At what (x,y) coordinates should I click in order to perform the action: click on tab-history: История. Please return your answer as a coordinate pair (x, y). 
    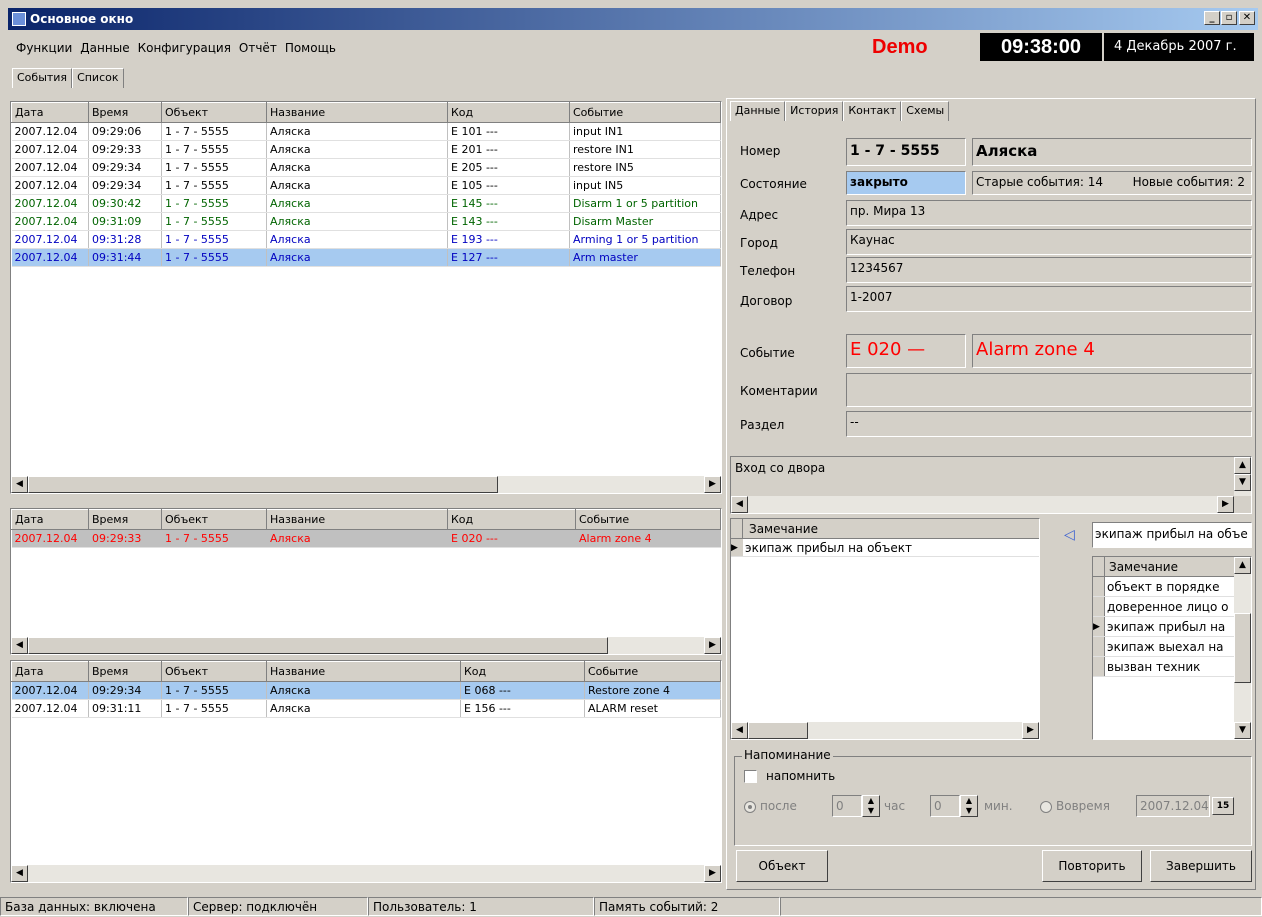
    Looking at the image, I should click on (814, 111).